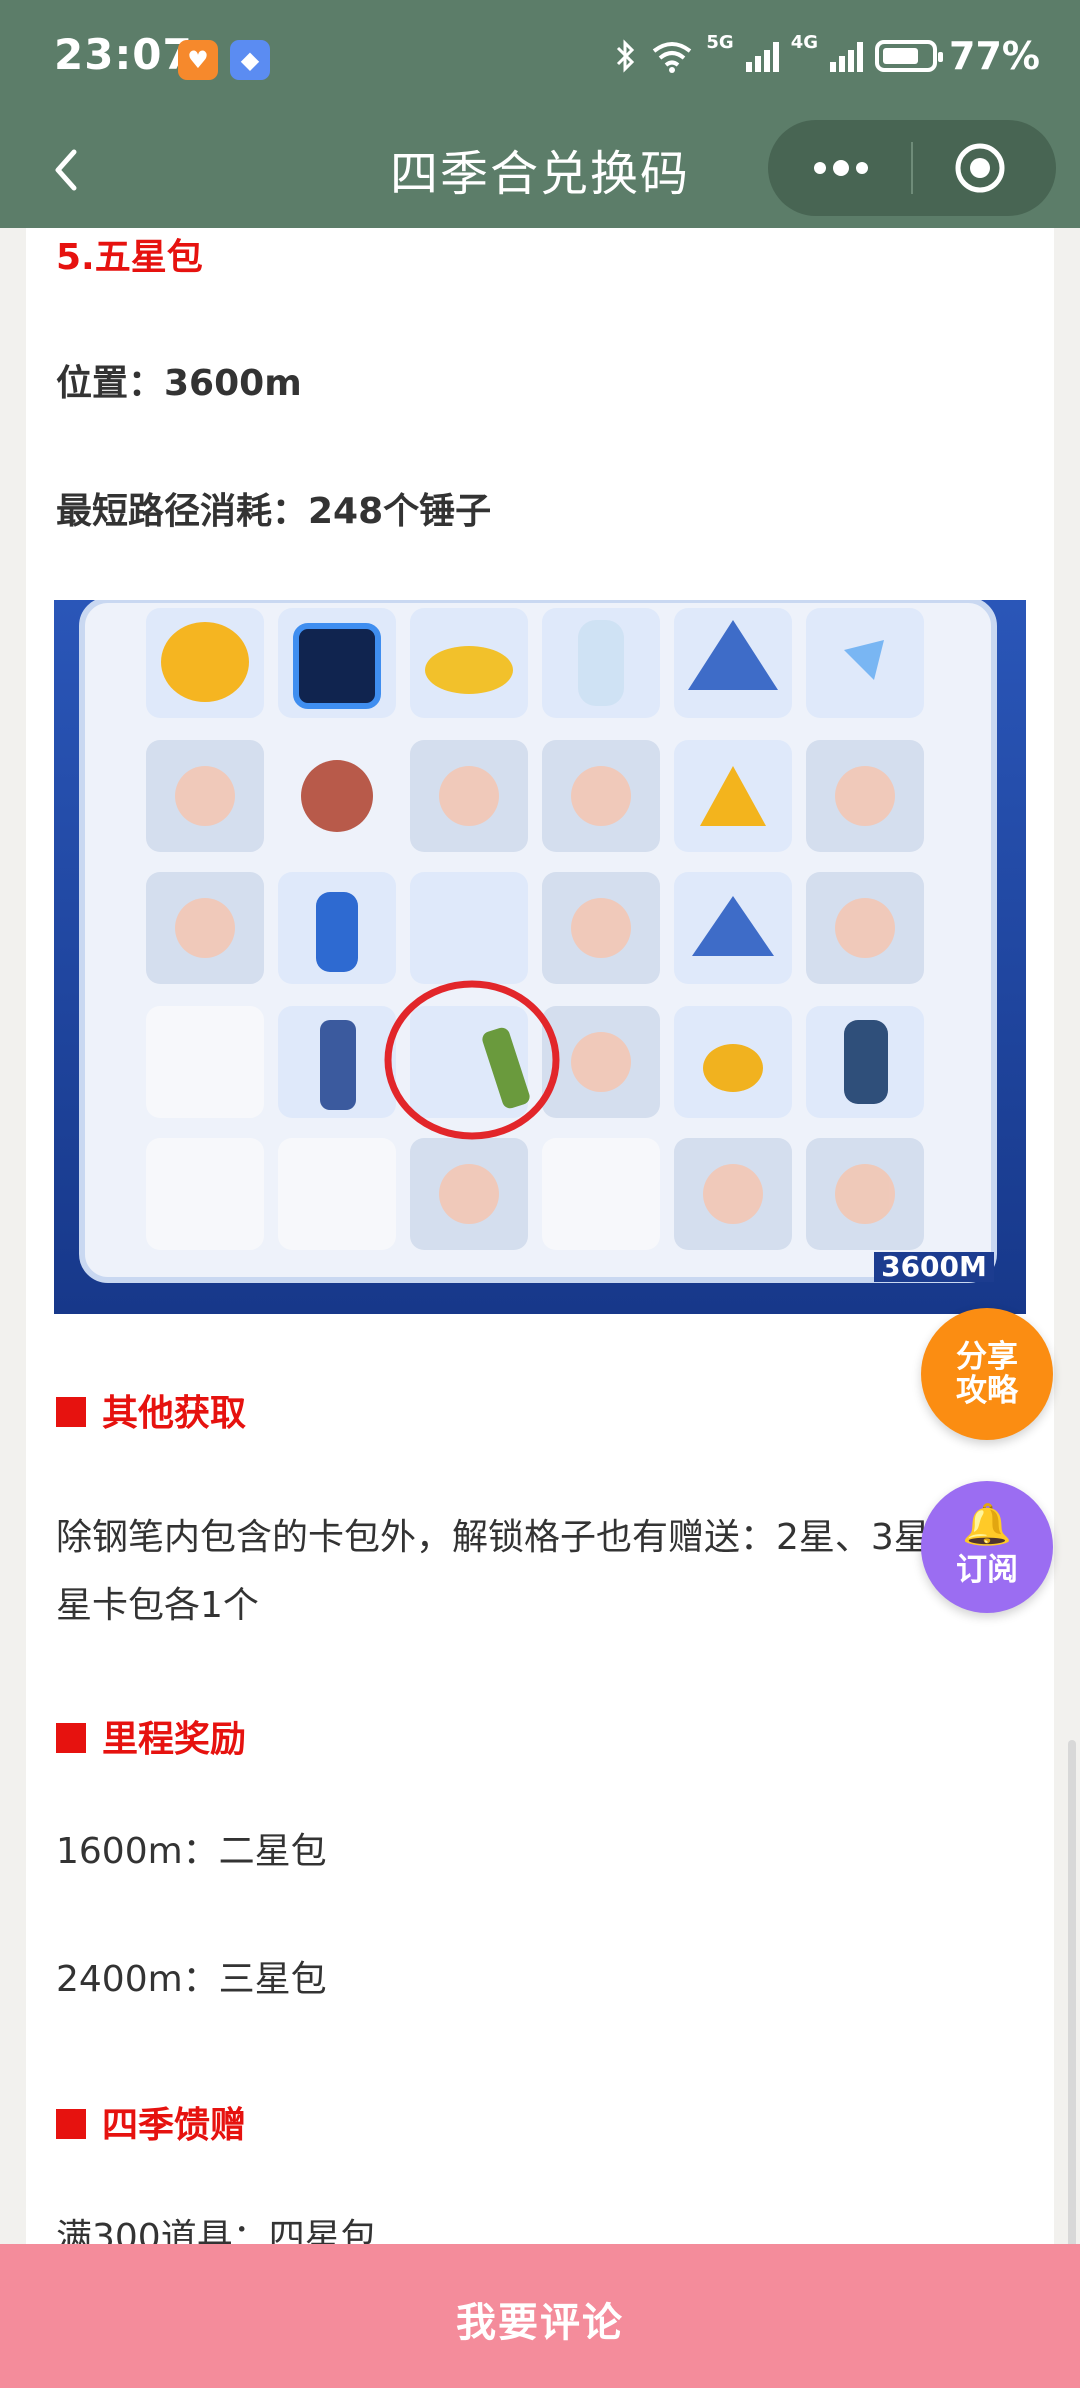  I want to click on gift-text: 满300道具：四星包, so click(216, 2230).